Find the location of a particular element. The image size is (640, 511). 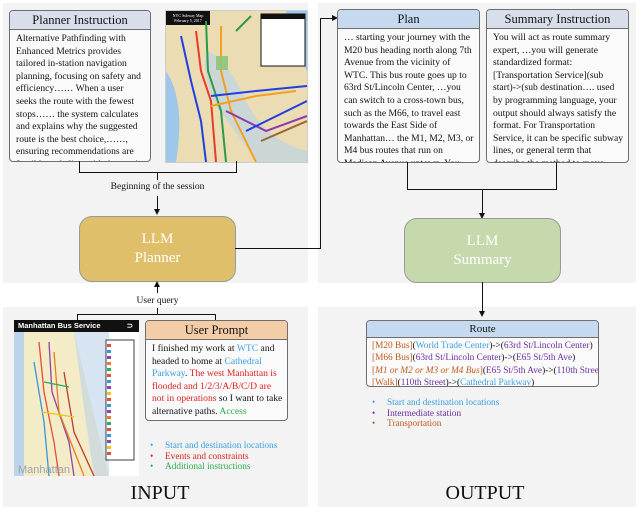

connector-bracket-bottom is located at coordinates (158, 172).